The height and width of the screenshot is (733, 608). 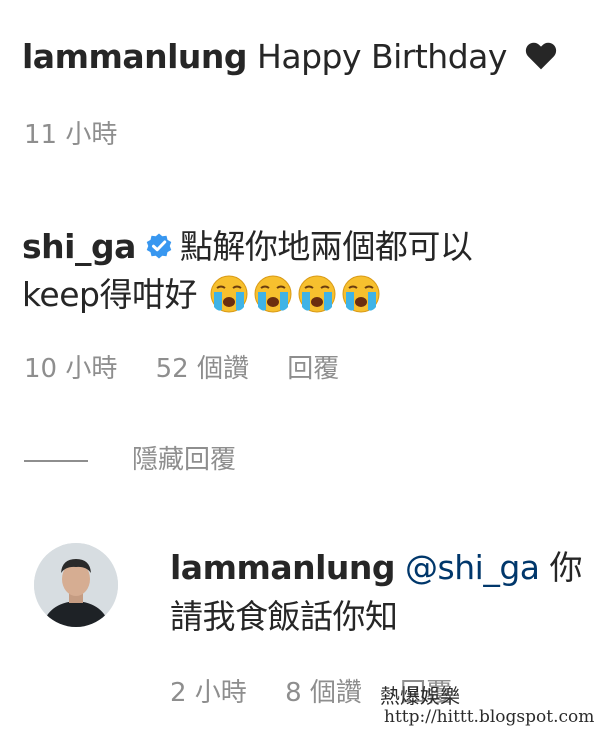 I want to click on heart-icon, so click(x=541, y=56).